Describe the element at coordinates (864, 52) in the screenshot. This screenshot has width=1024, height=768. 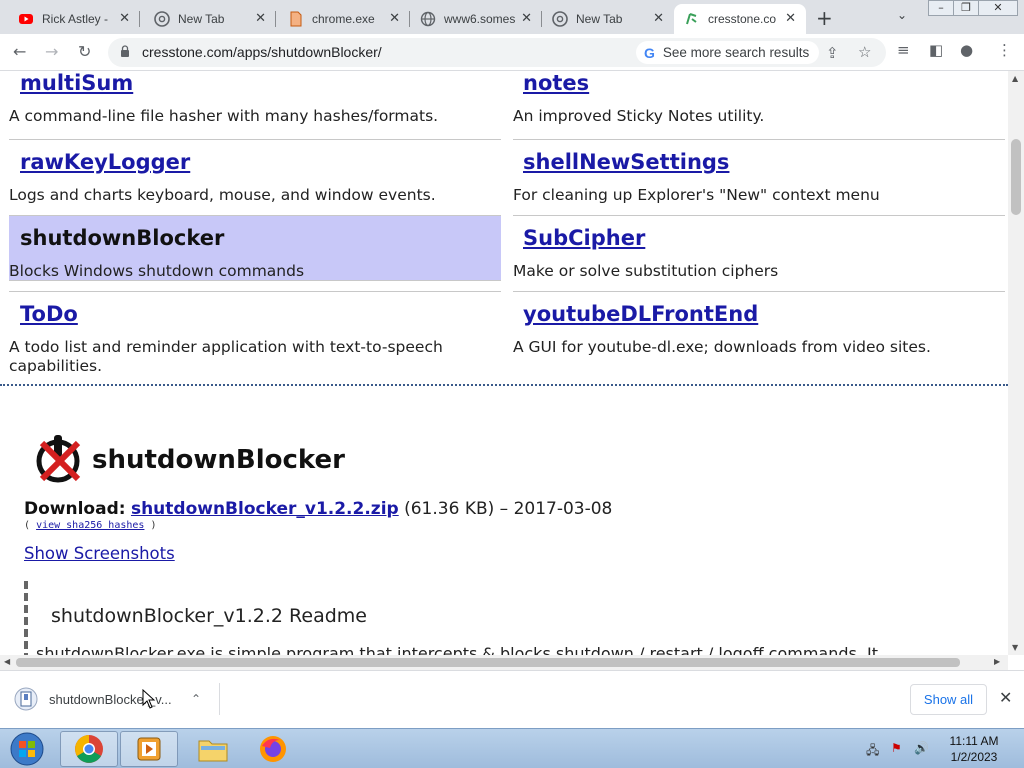
I see `bookmark-star-icon: ☆` at that location.